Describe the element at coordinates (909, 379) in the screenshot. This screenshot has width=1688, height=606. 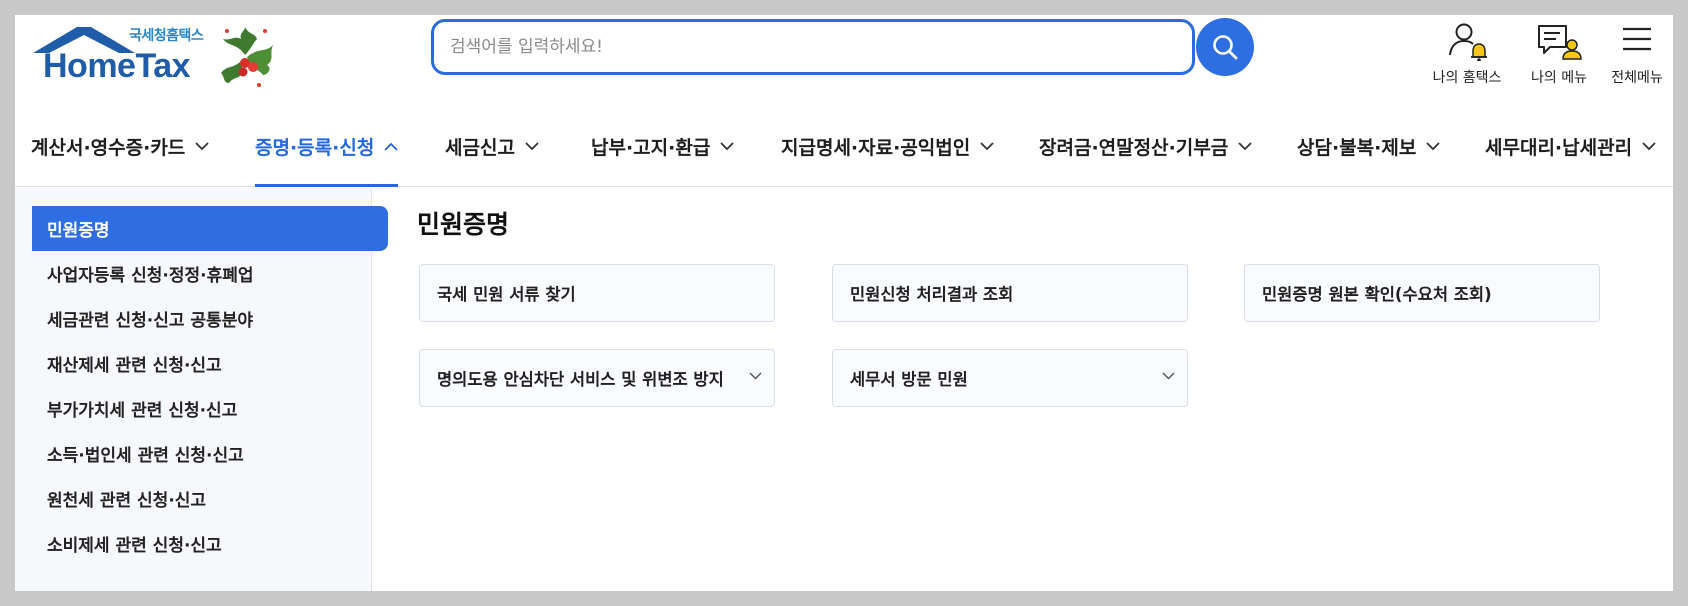
I see `card-label: 세무서 방문 민원` at that location.